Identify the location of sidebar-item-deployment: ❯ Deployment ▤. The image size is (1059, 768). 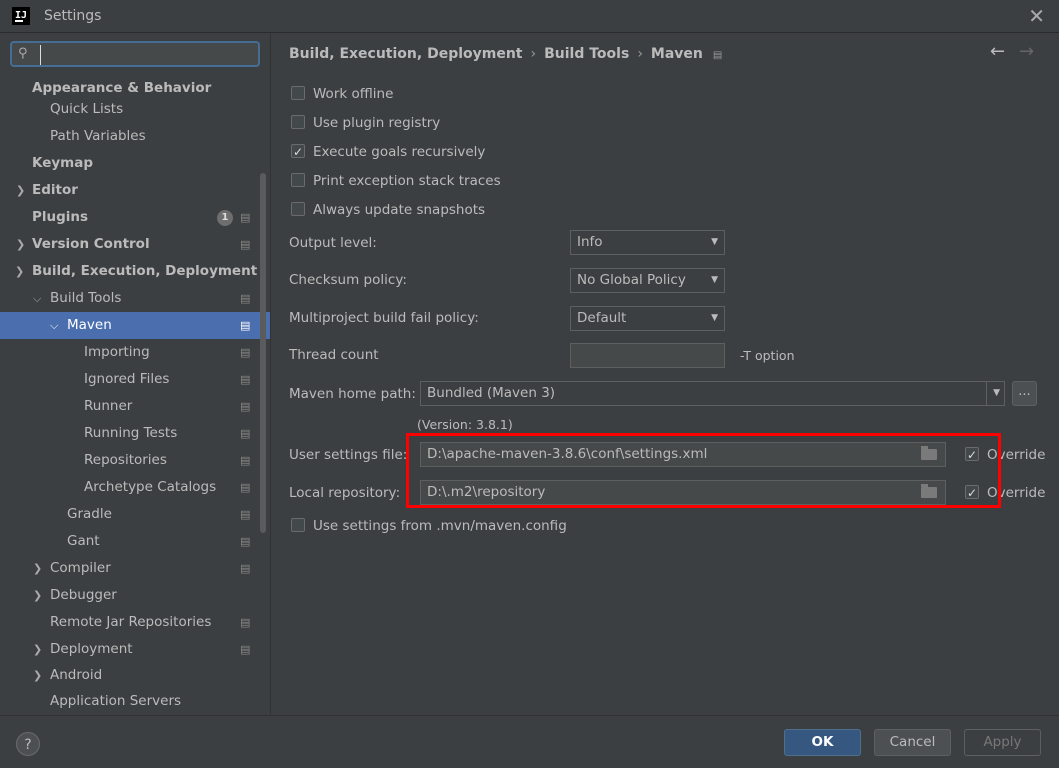
(131, 649).